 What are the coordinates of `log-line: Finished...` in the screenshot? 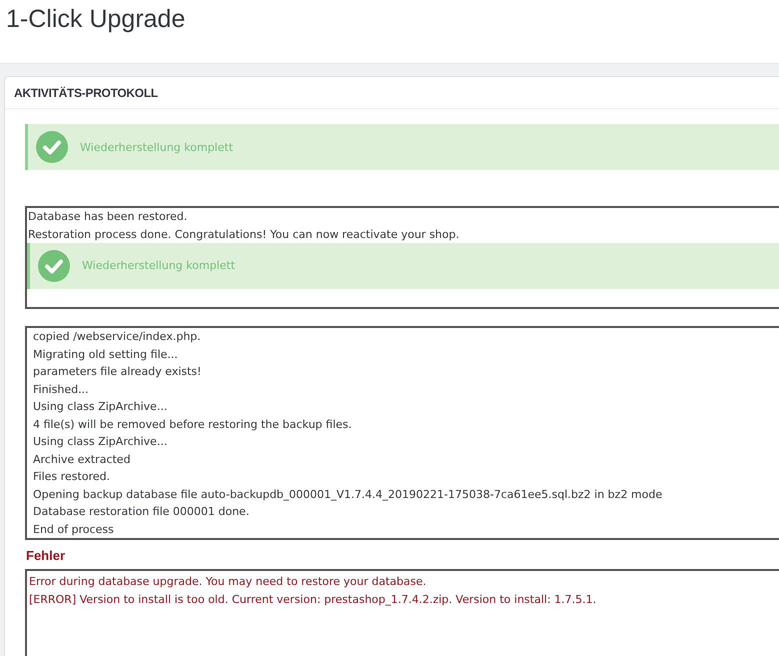 It's located at (61, 390).